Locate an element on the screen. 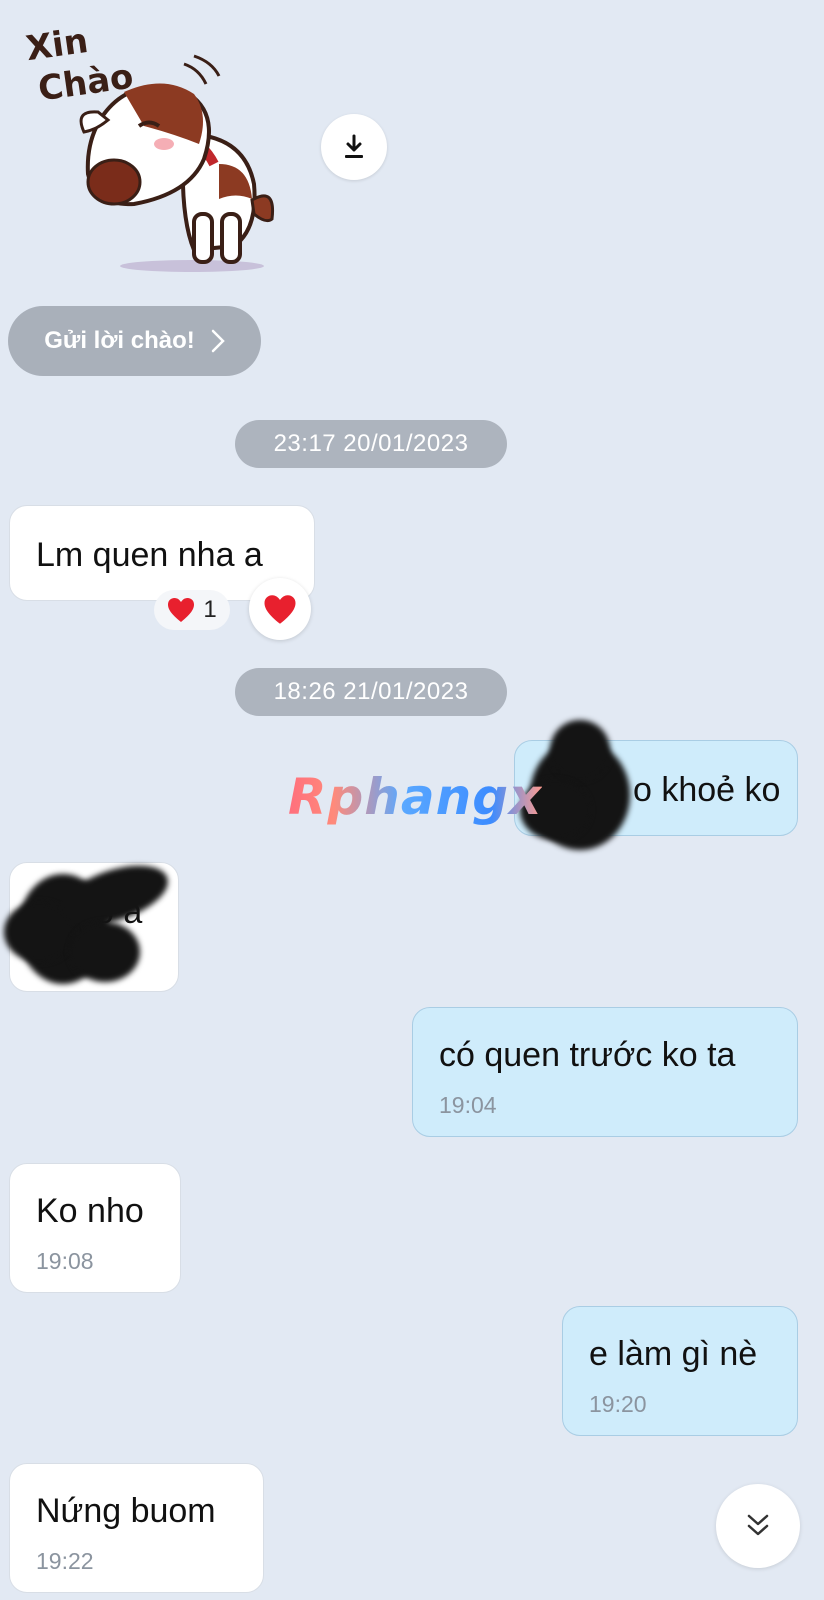 This screenshot has height=1600, width=824. message-bubble-outgoing: e làm gì nè 19:20 is located at coordinates (680, 1371).